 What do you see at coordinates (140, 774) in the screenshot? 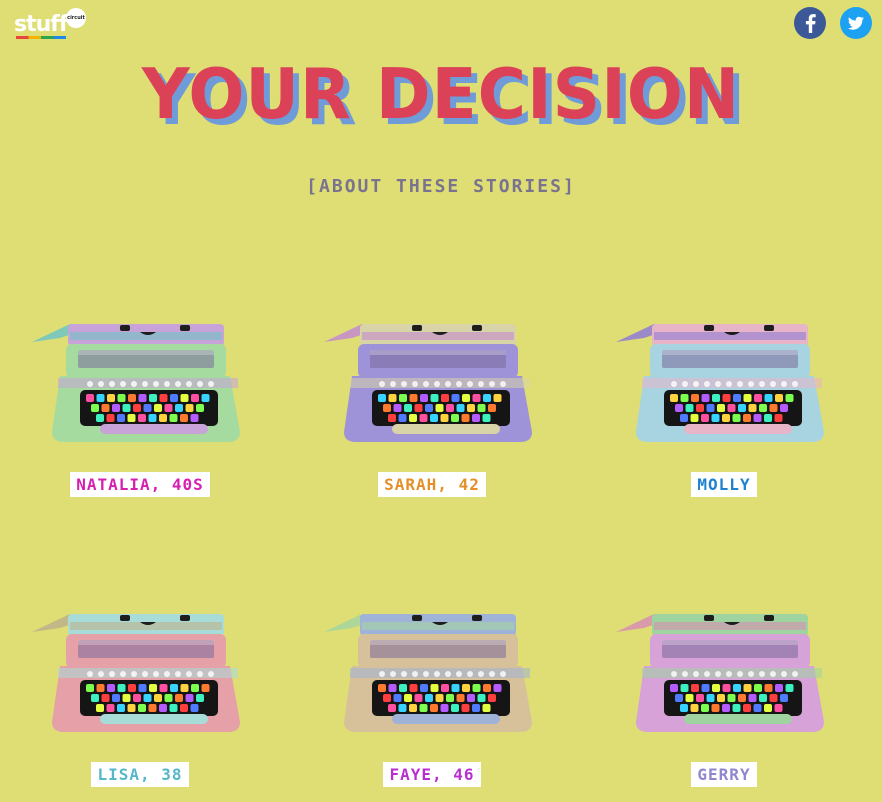
I see `story-name: LISA, 38` at bounding box center [140, 774].